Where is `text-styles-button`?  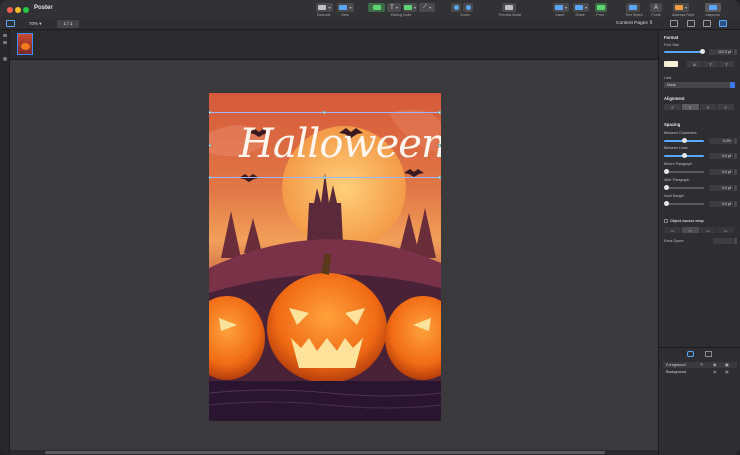
text-styles-button is located at coordinates (633, 7).